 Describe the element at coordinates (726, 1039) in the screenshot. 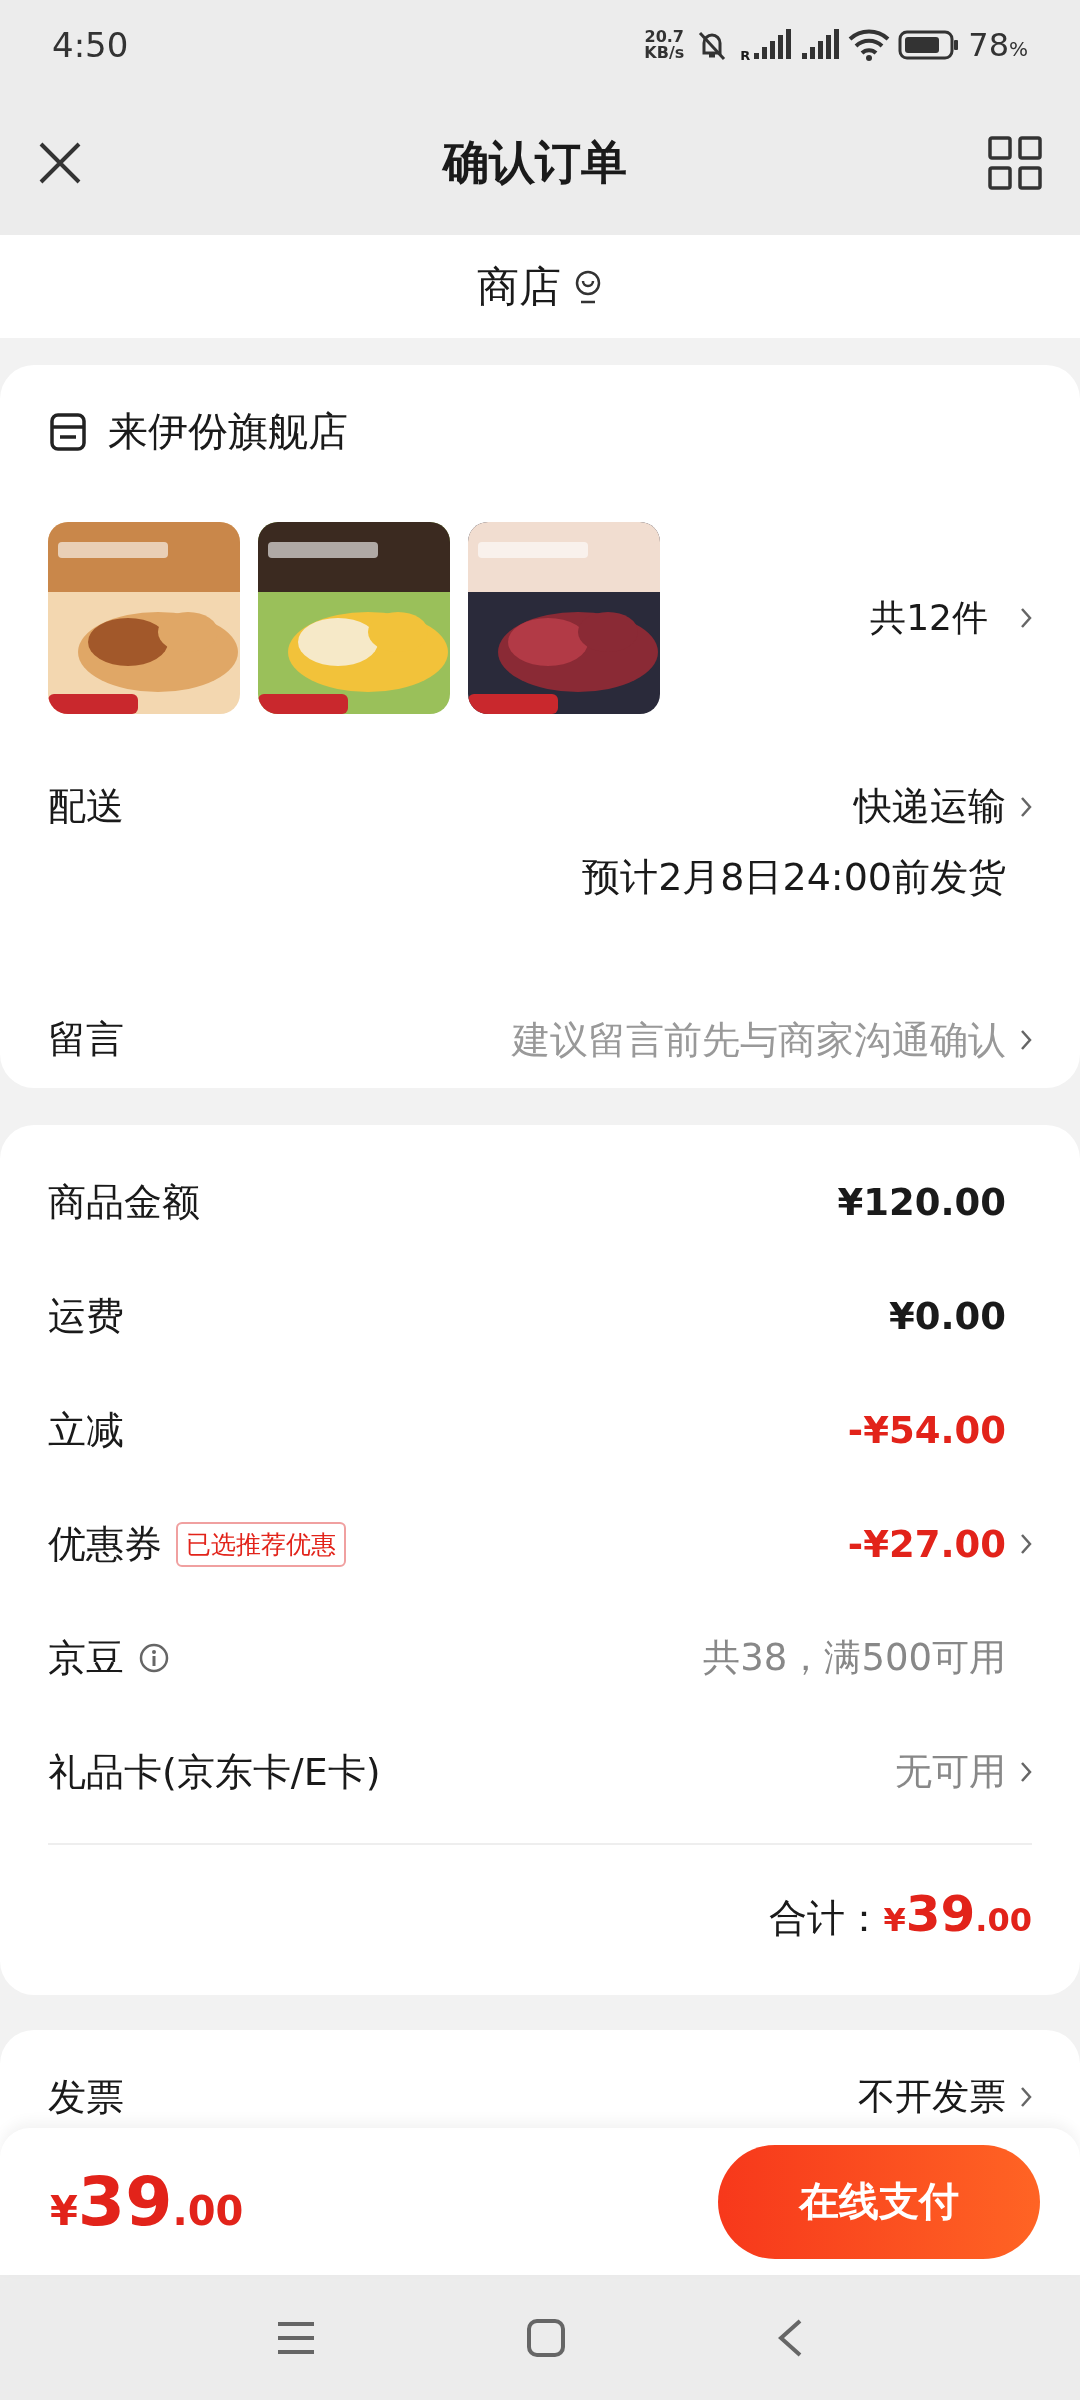

I see `note-field: 建议留言前先与商家沟通确认` at that location.